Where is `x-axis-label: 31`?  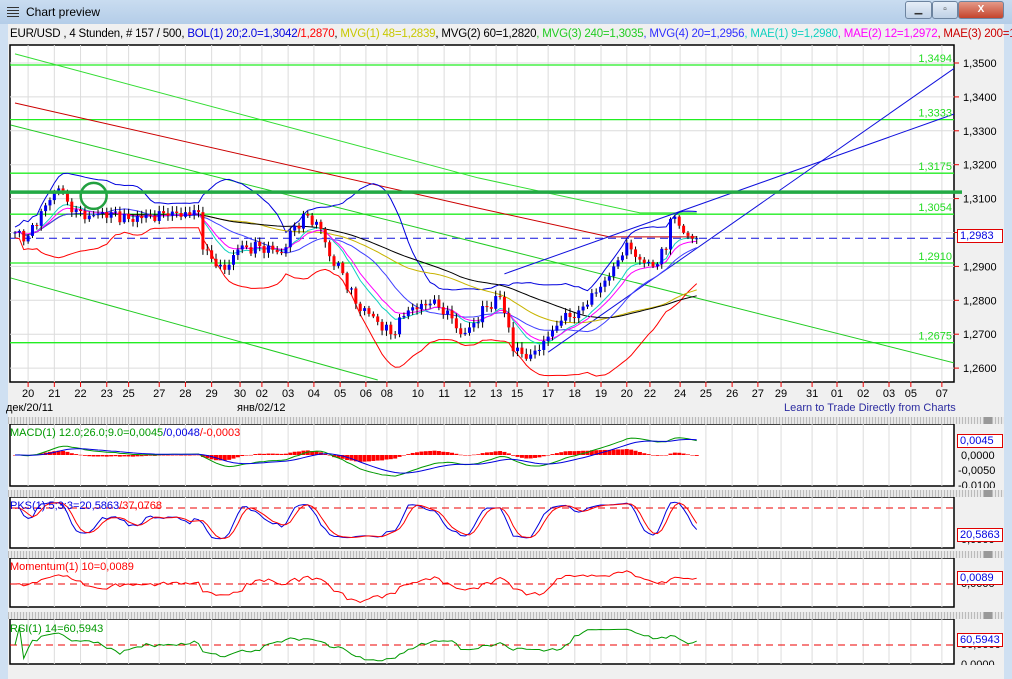 x-axis-label: 31 is located at coordinates (812, 394).